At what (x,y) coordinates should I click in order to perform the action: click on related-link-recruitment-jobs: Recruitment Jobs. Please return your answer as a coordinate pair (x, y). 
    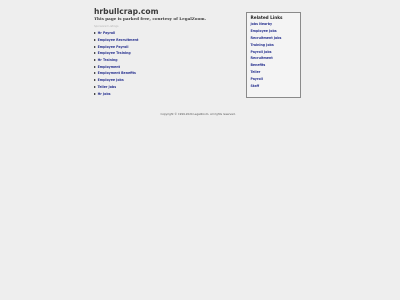
    Looking at the image, I should click on (266, 38).